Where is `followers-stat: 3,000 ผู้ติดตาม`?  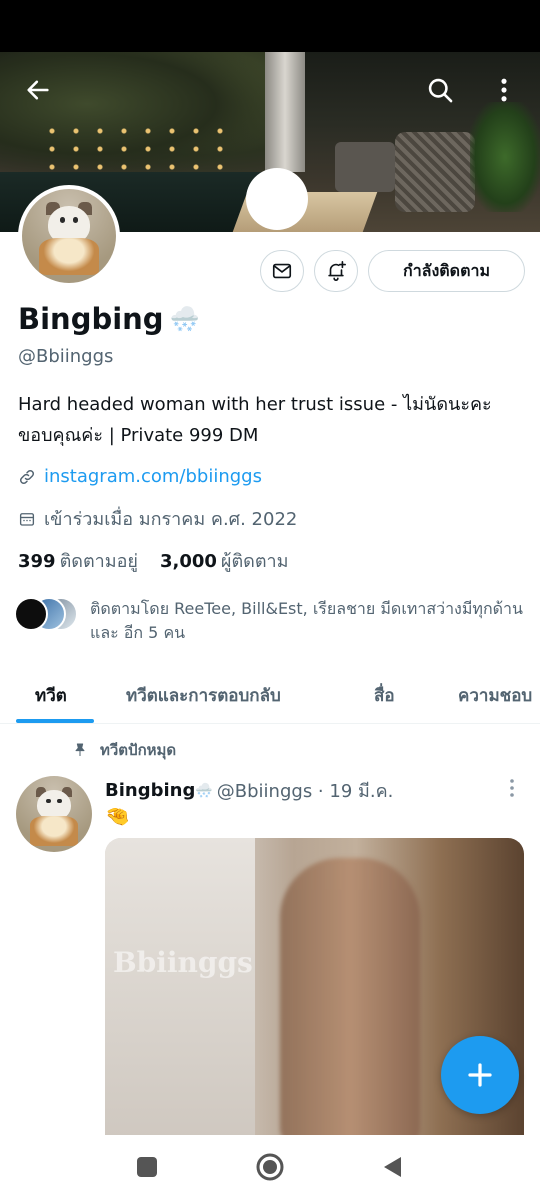
followers-stat: 3,000 ผู้ติดตาม is located at coordinates (224, 560).